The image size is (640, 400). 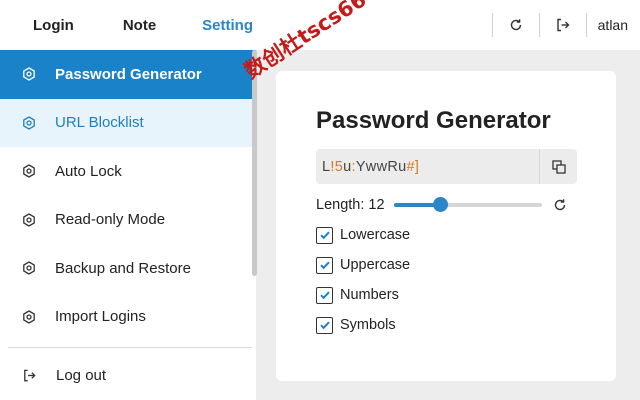 I want to click on checkbox-uppercase, so click(x=324, y=265).